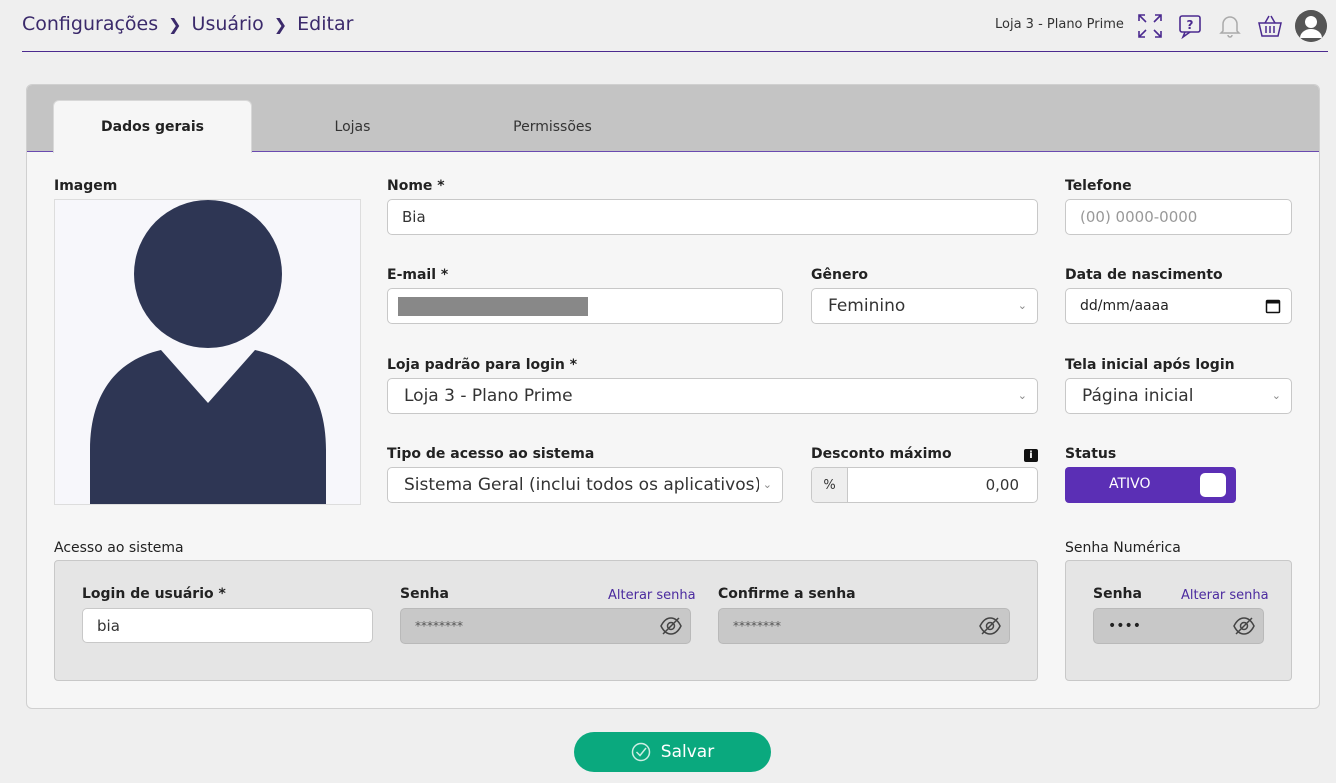 The width and height of the screenshot is (1336, 783). I want to click on birthdate-label: Data de nascimento, so click(1144, 275).